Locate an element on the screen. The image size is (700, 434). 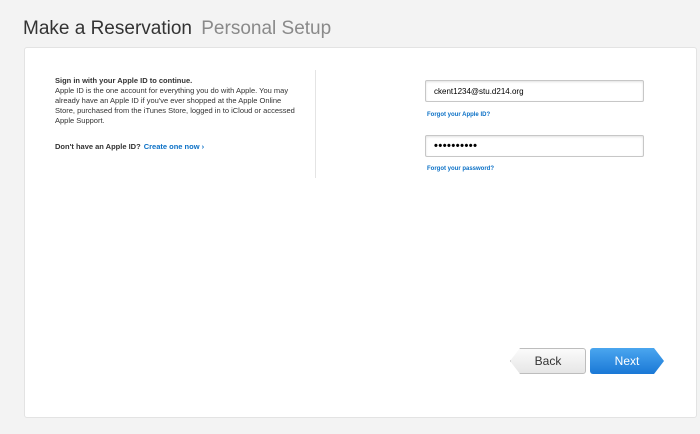
back-button-label: Back is located at coordinates (548, 361).